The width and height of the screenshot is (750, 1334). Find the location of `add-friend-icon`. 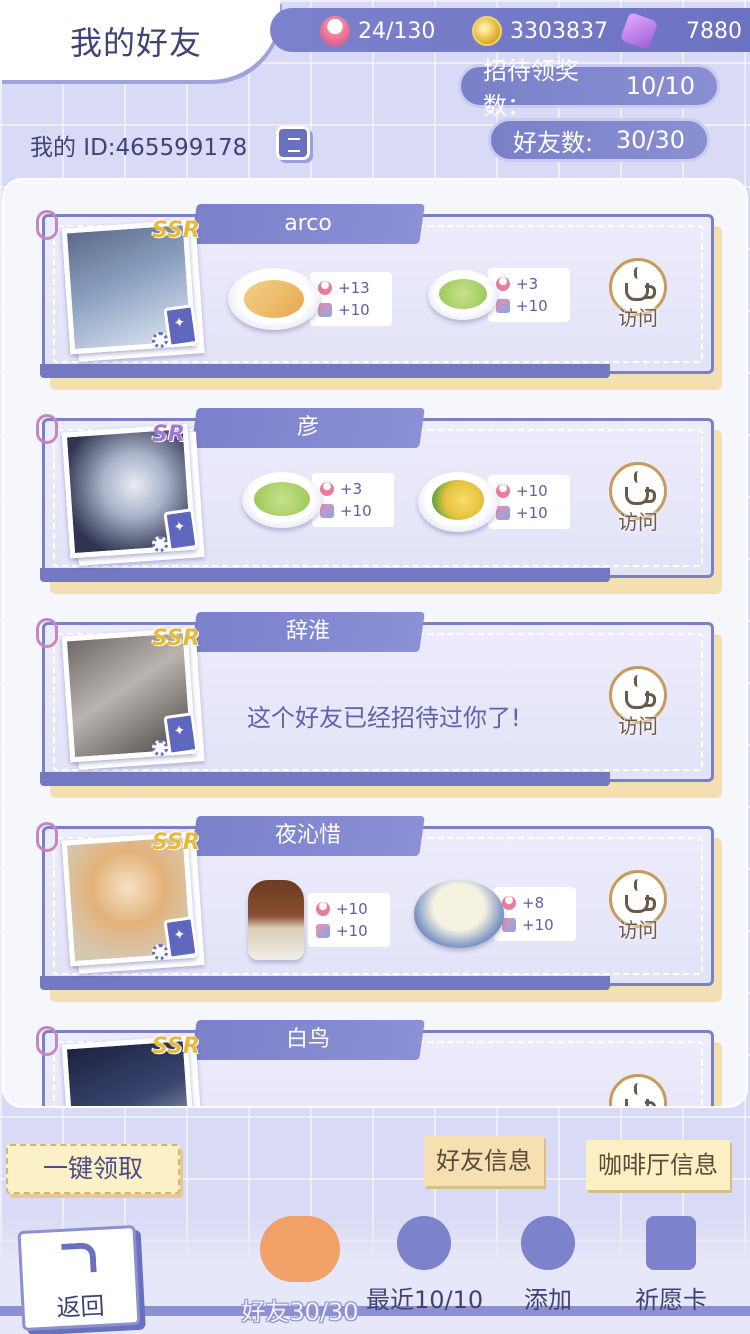

add-friend-icon is located at coordinates (548, 1243).